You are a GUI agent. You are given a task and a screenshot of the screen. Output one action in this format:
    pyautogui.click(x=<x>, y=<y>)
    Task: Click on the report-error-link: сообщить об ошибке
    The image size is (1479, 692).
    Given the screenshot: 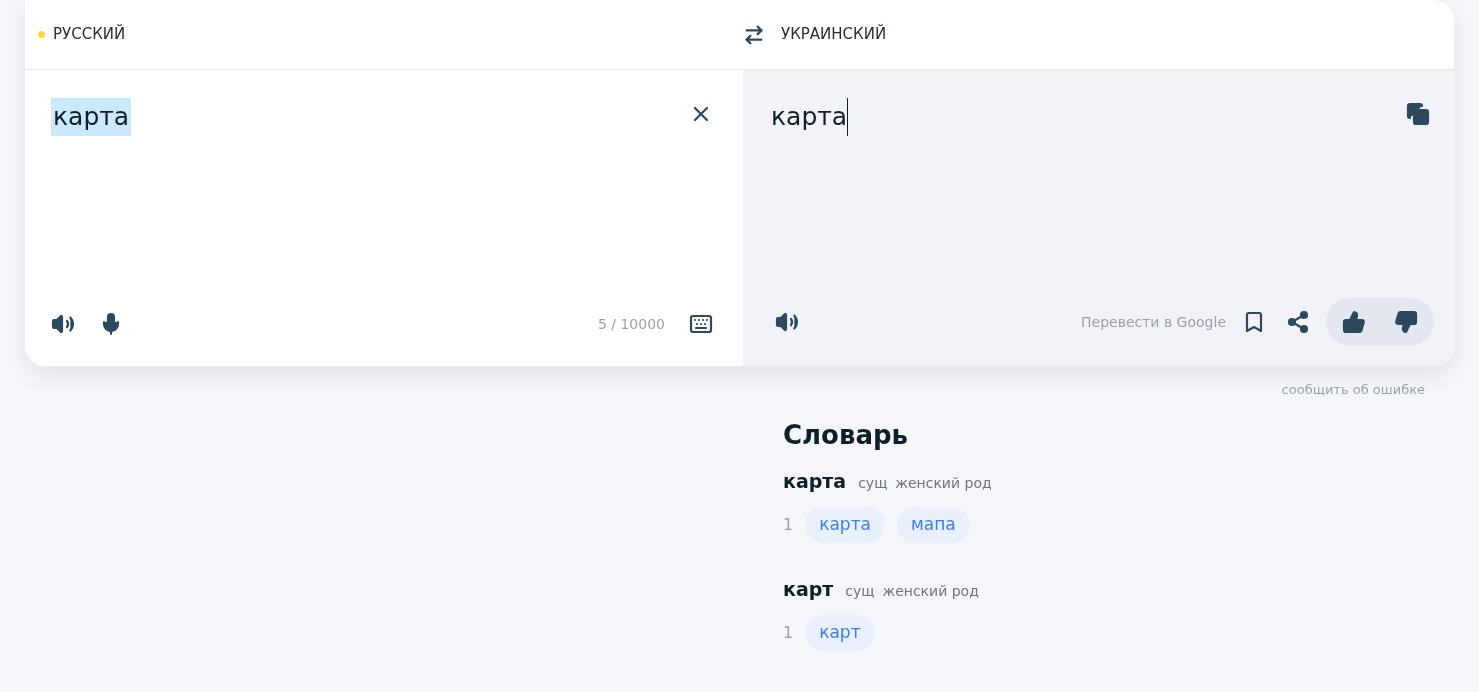 What is the action you would take?
    pyautogui.click(x=1353, y=390)
    